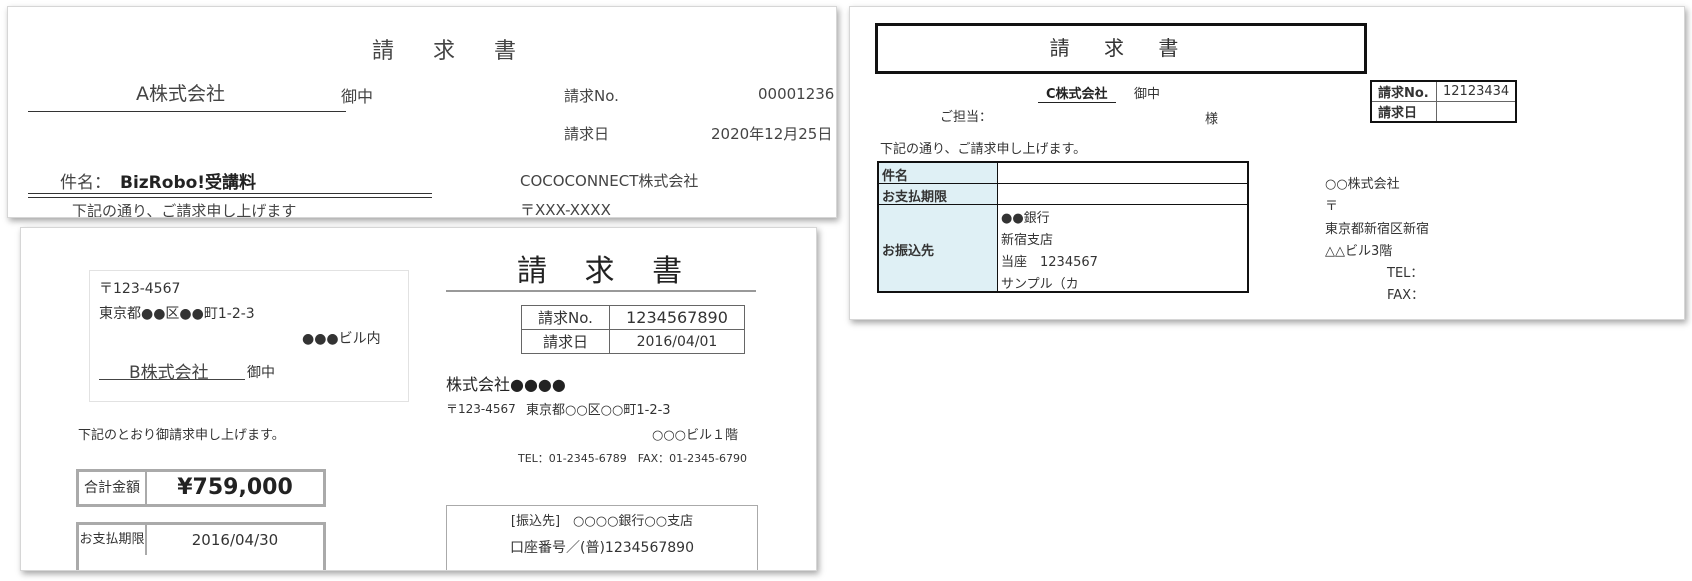 This screenshot has width=1692, height=581. Describe the element at coordinates (633, 458) in the screenshot. I see `issuer-tel-fax: TEL：01-2345-6789 FAX：01-2345-6790` at that location.